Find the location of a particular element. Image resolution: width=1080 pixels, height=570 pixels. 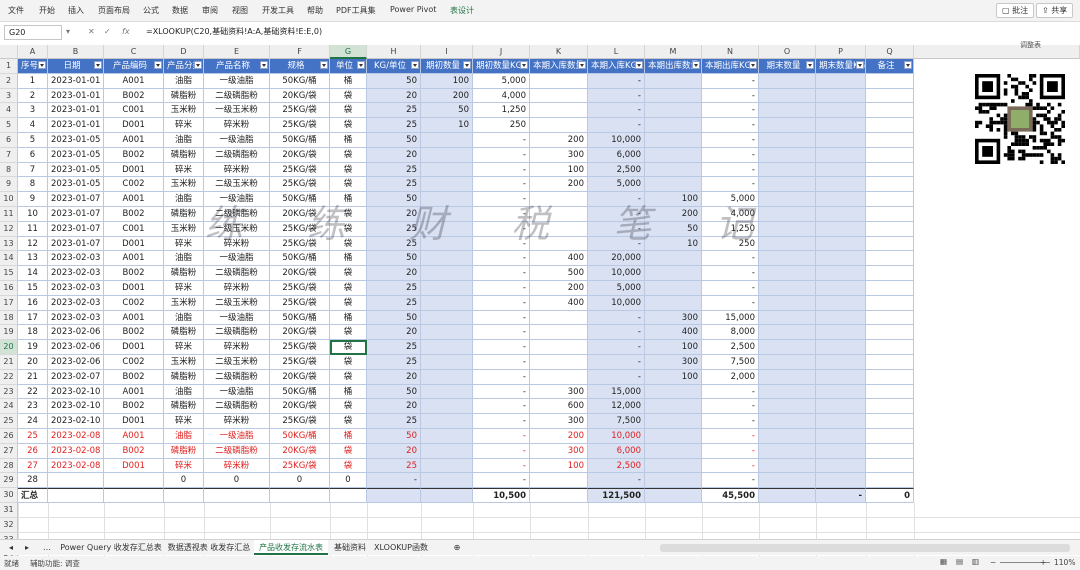

table-cell: 二级玉米粉 is located at coordinates (237, 303).